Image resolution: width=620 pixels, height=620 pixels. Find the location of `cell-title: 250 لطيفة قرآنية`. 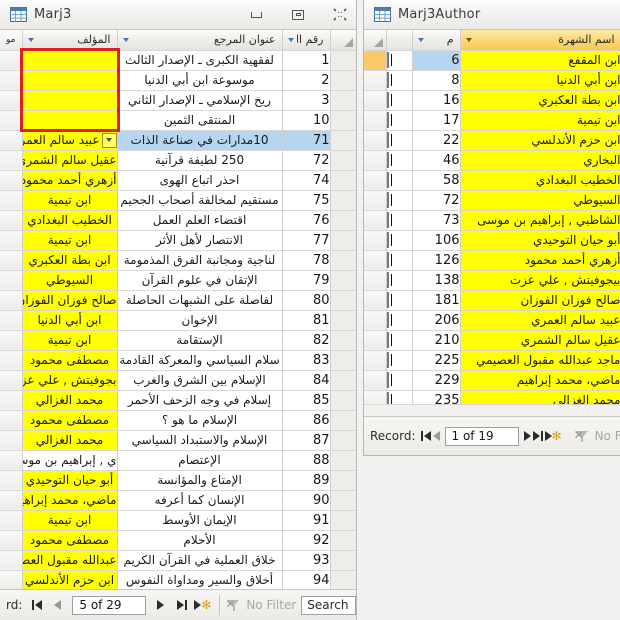

cell-title: 250 لطيفة قرآنية is located at coordinates (200, 160).